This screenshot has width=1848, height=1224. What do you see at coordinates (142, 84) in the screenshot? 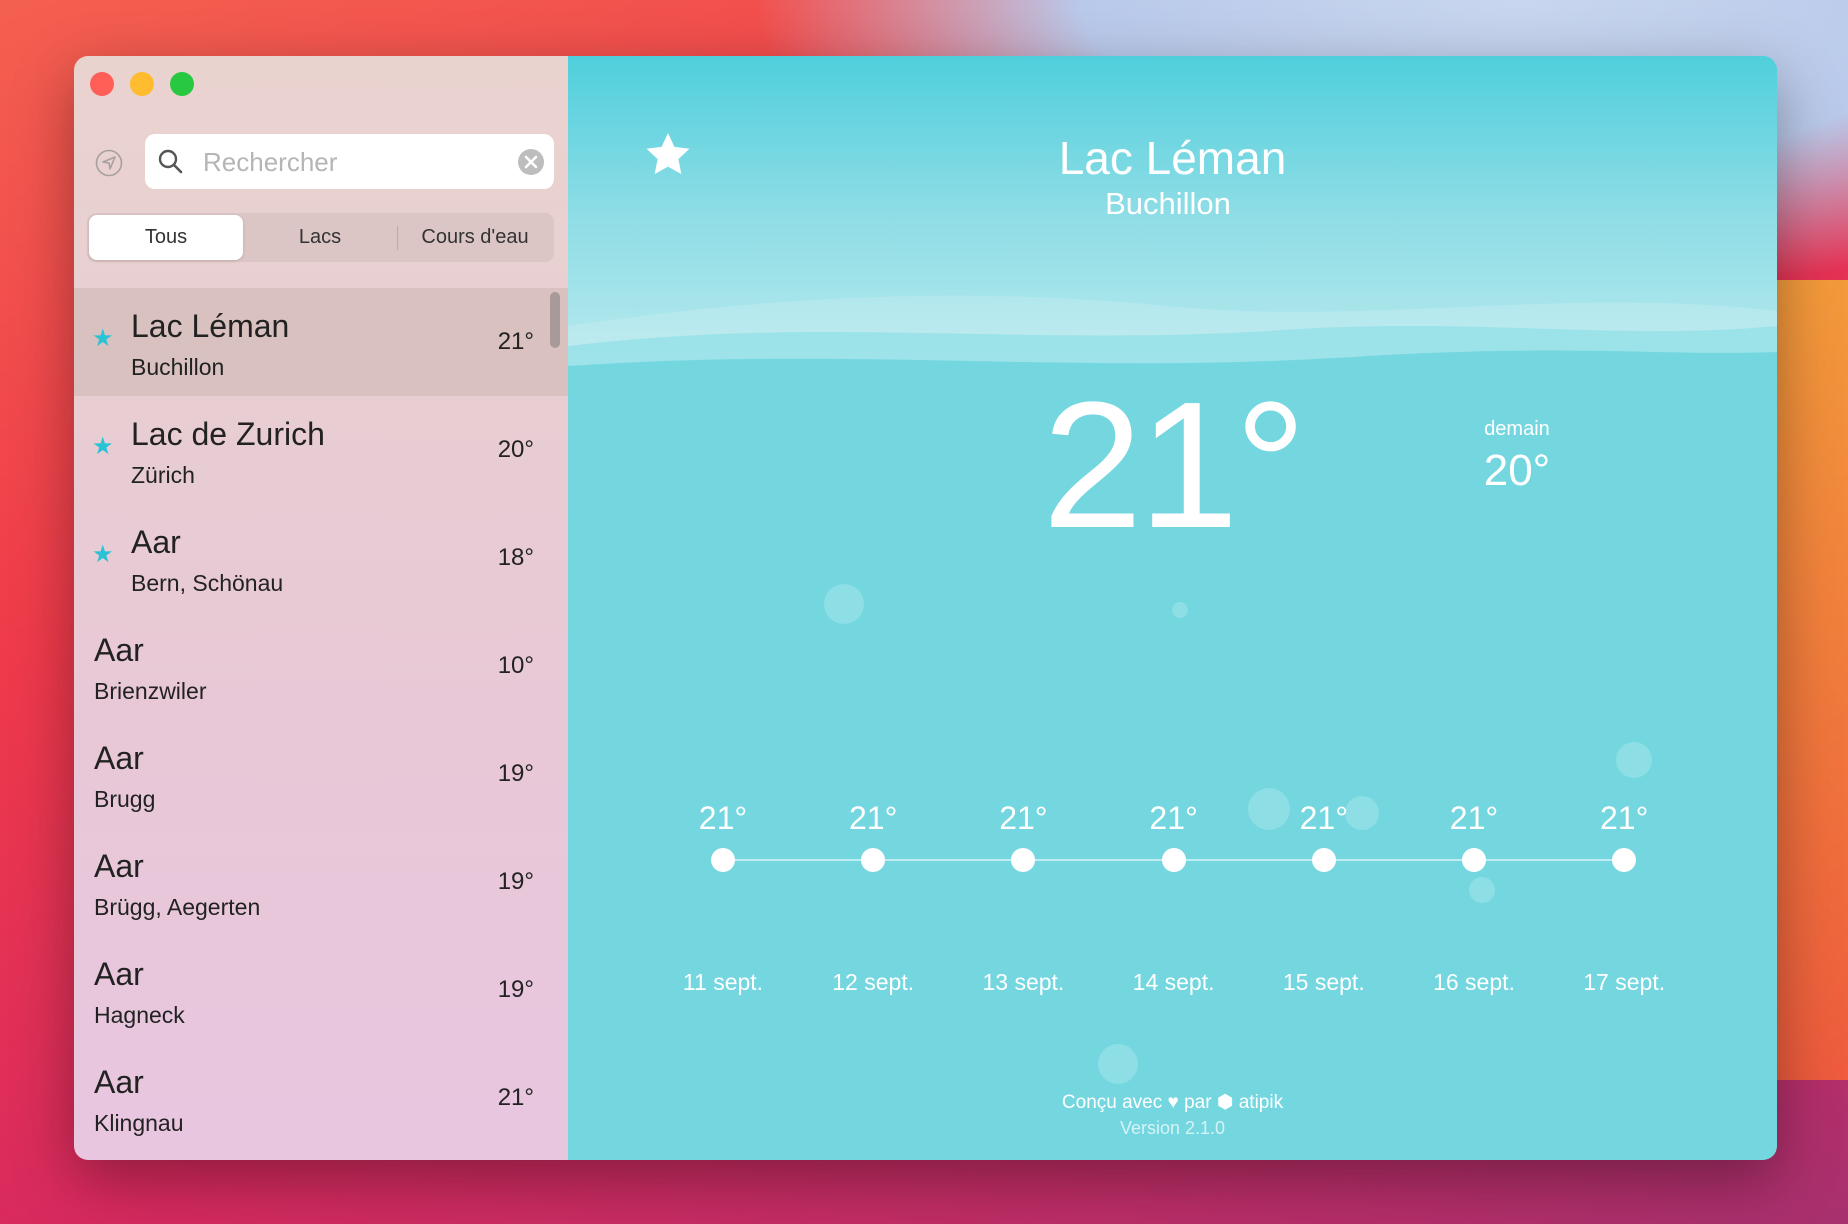
I see `minimize-button` at bounding box center [142, 84].